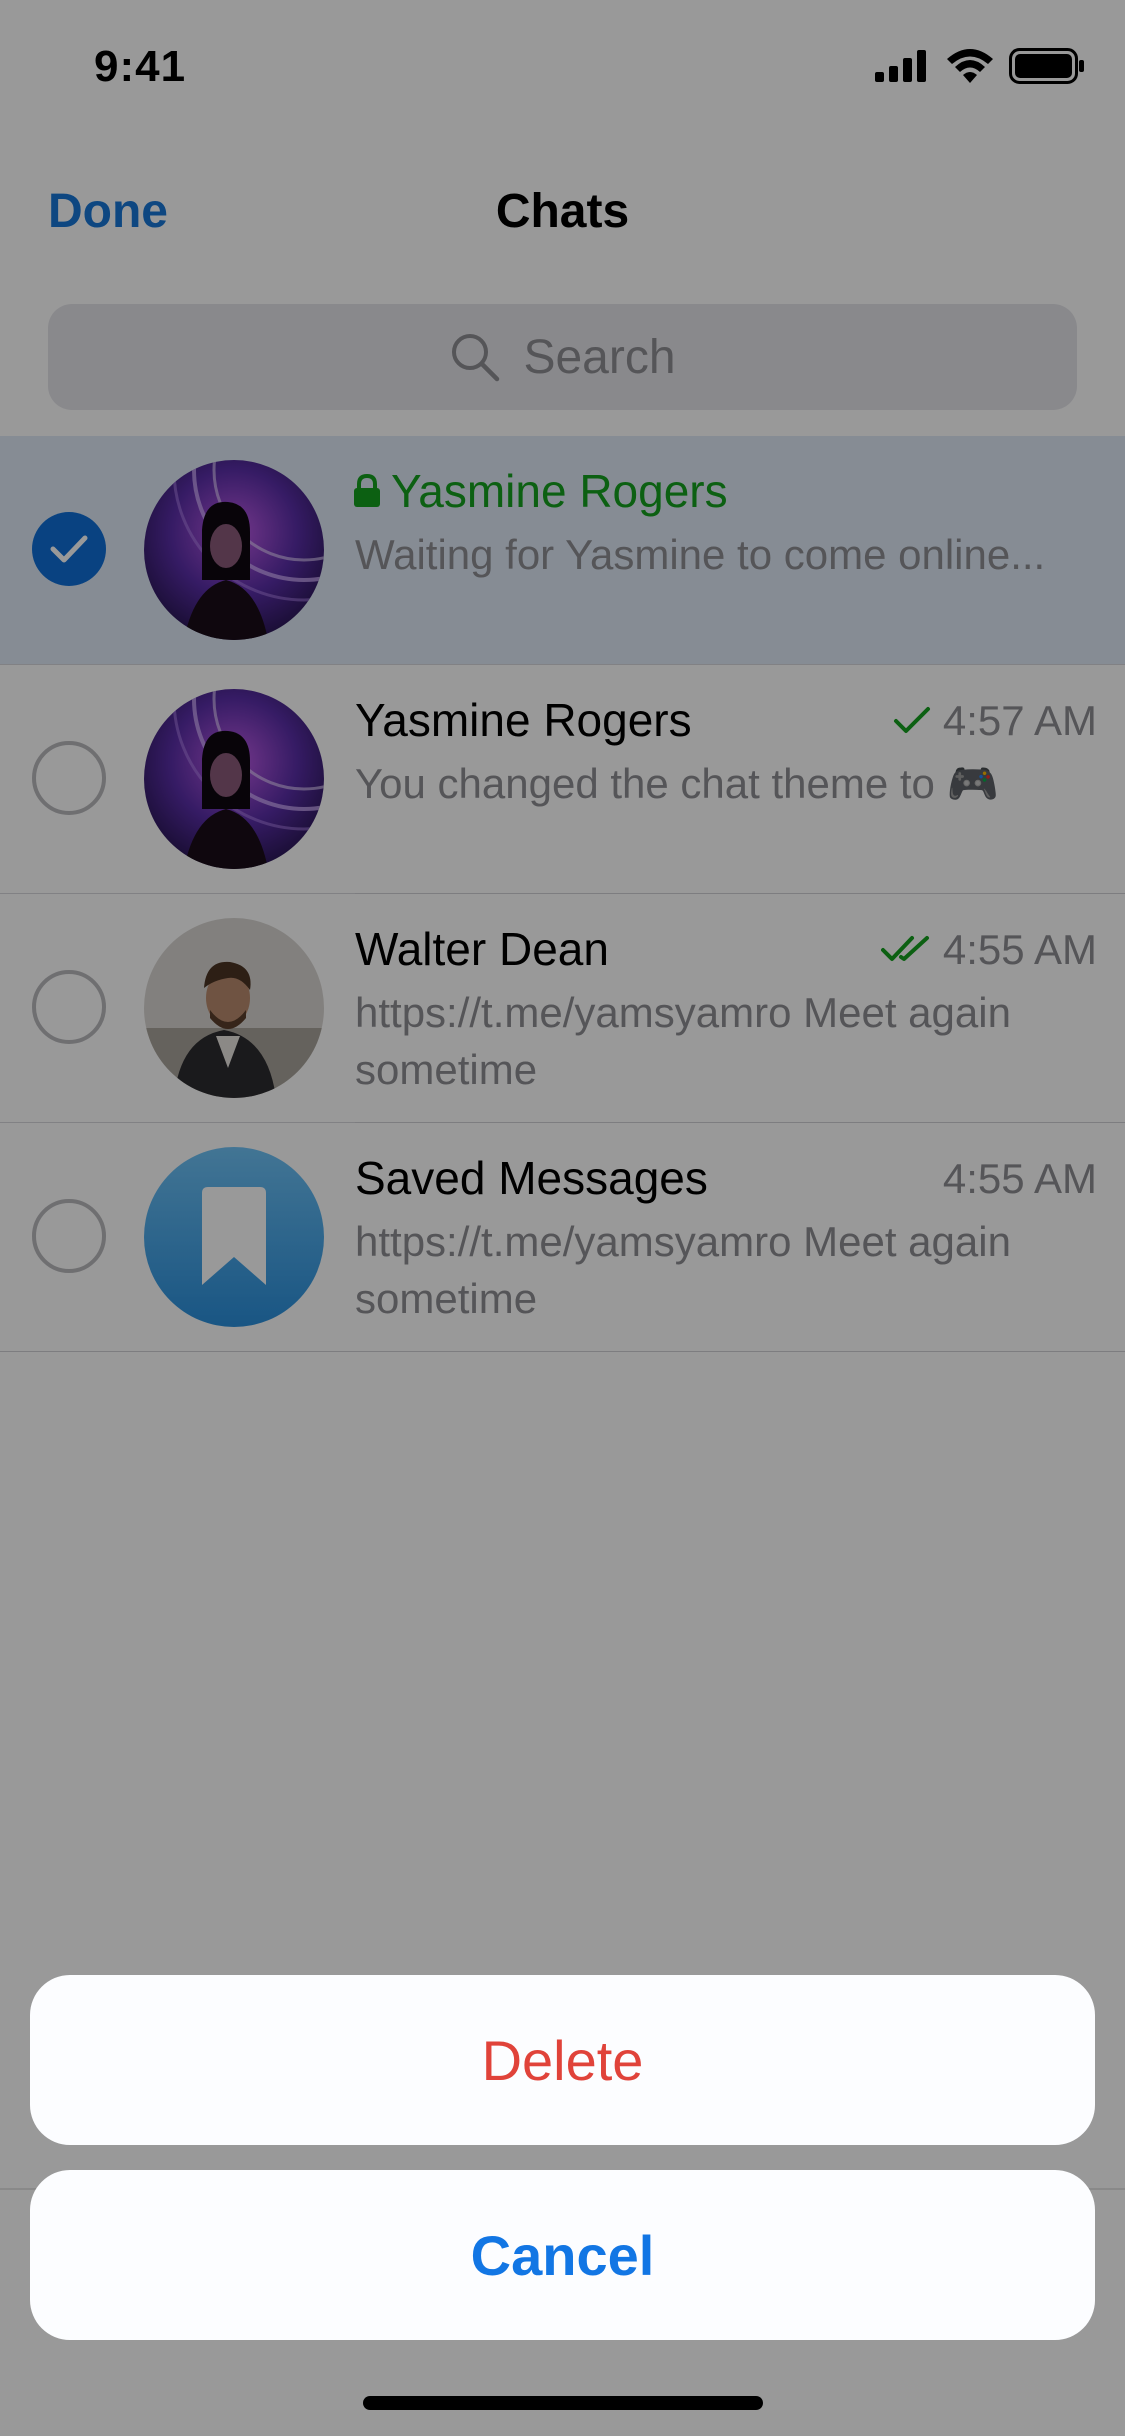 Image resolution: width=1125 pixels, height=2436 pixels. What do you see at coordinates (563, 2403) in the screenshot?
I see `home-indicator` at bounding box center [563, 2403].